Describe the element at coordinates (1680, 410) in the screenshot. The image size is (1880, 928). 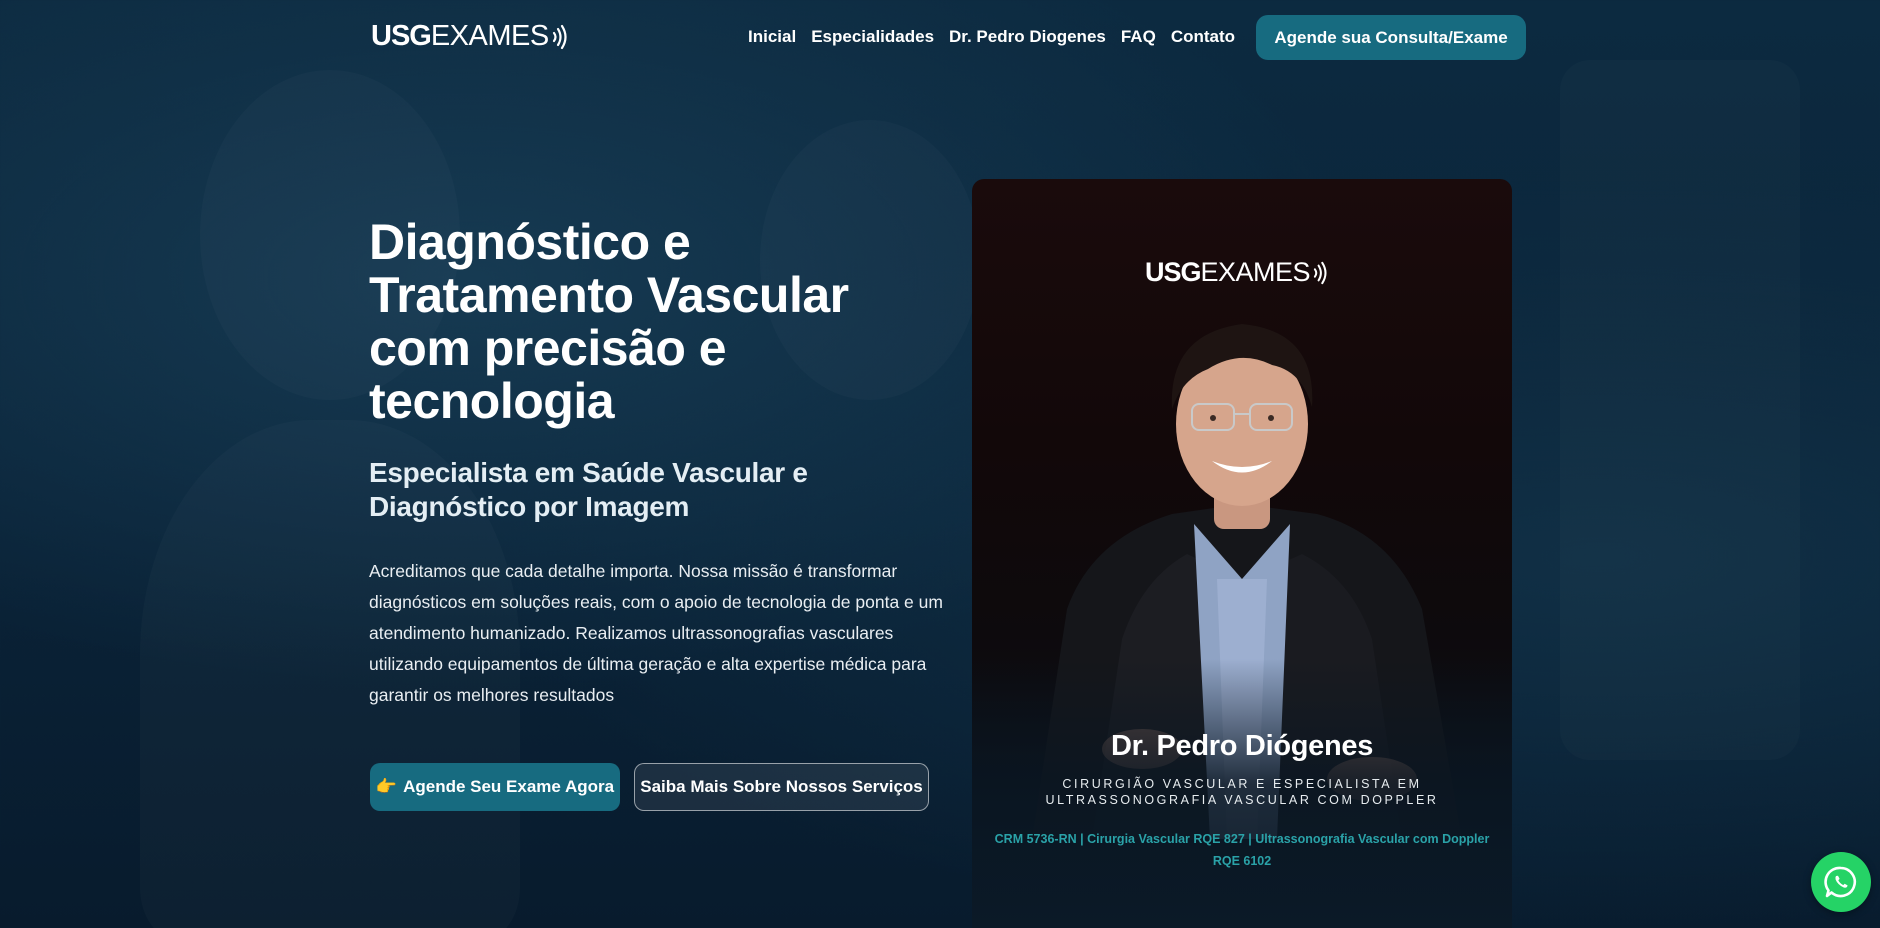
I see `background-silhouette` at that location.